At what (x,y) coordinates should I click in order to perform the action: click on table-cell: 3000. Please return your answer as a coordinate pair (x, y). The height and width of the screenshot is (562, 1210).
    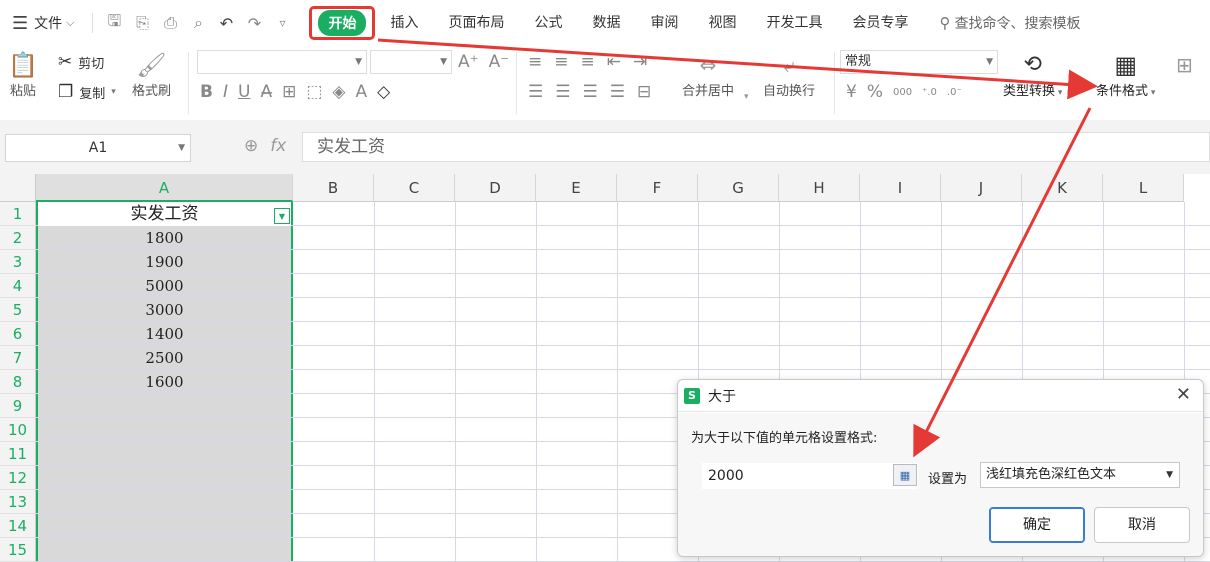
    Looking at the image, I should click on (164, 310).